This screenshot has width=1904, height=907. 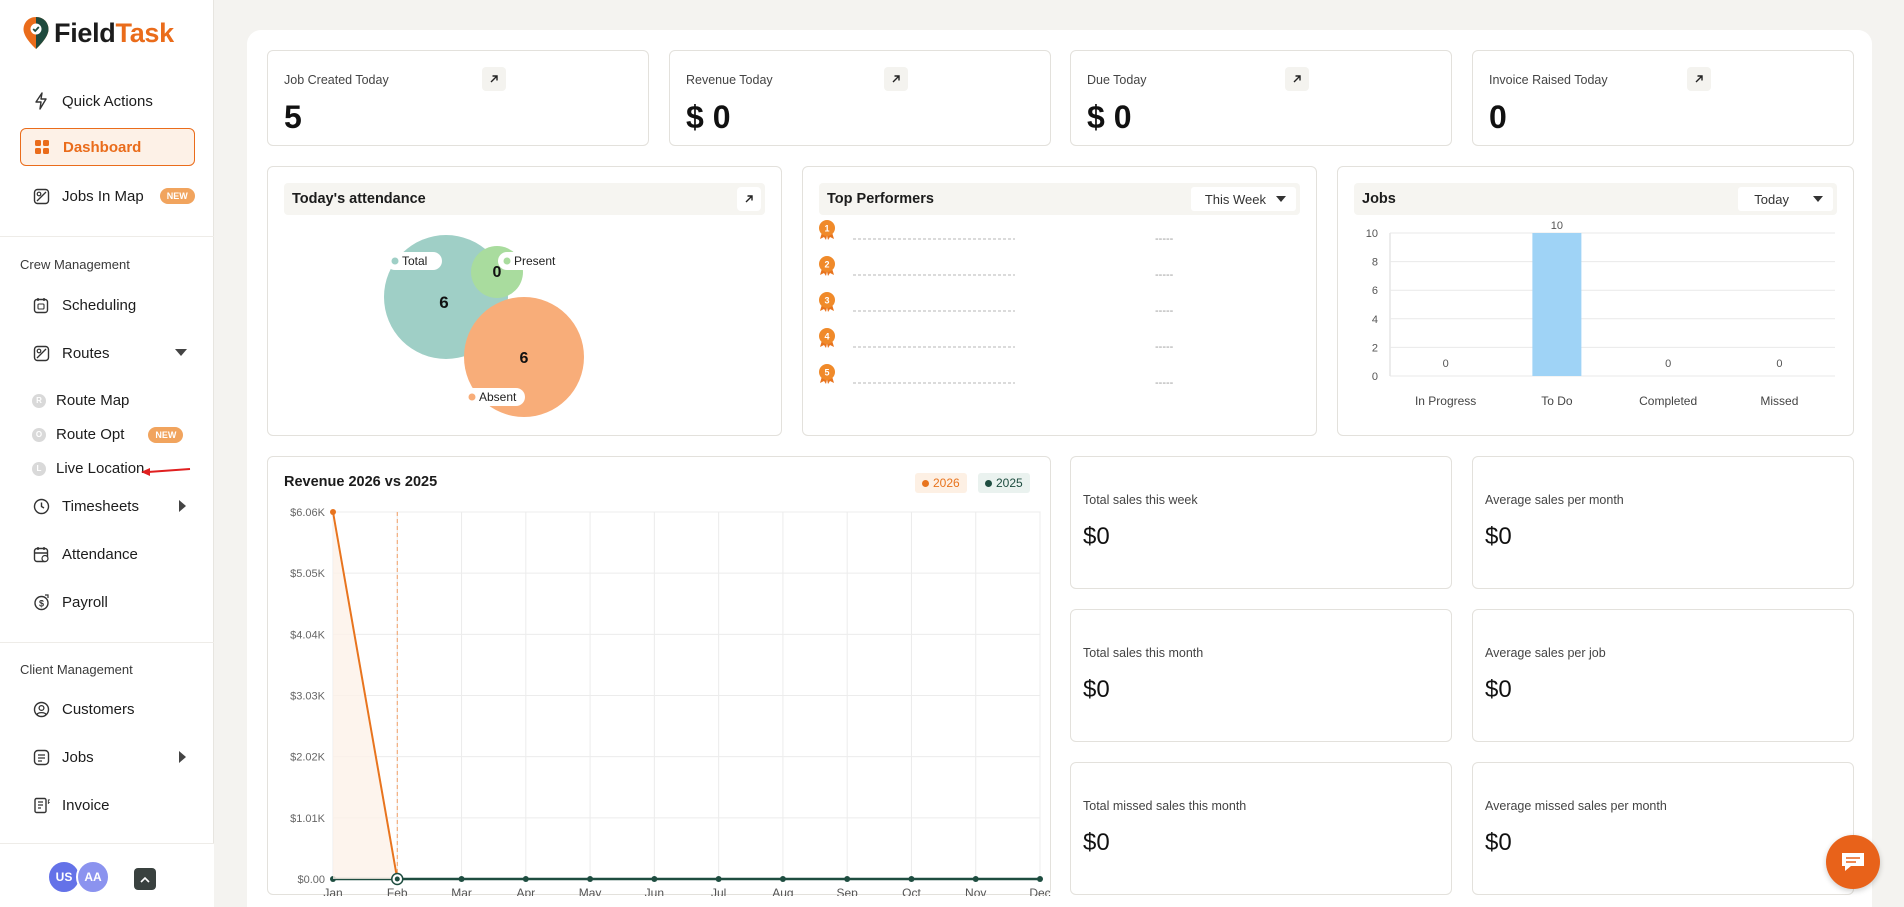 I want to click on rank-number: 4, so click(x=826, y=337).